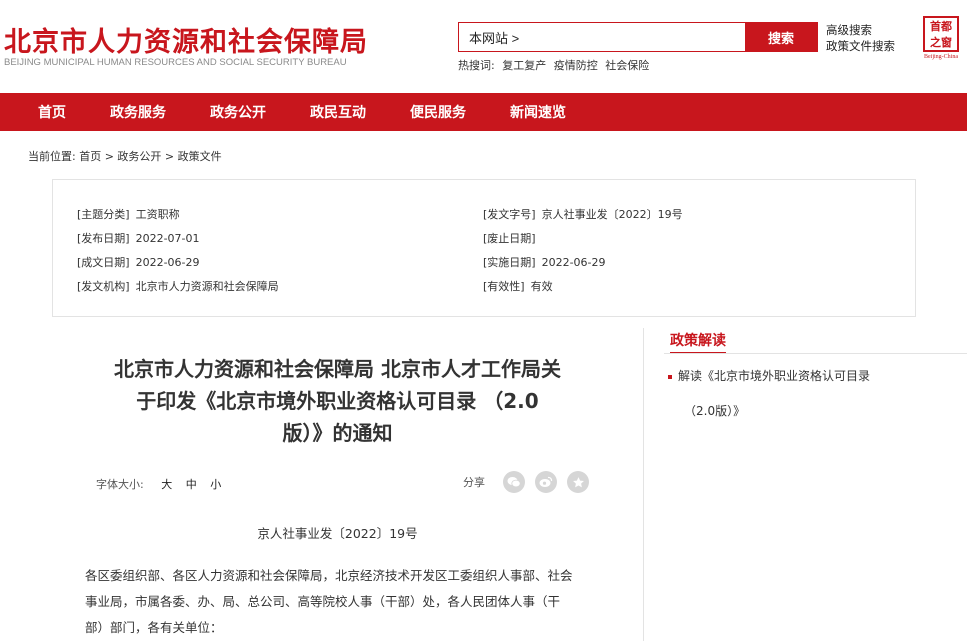  I want to click on meta-value: 有效, so click(541, 286).